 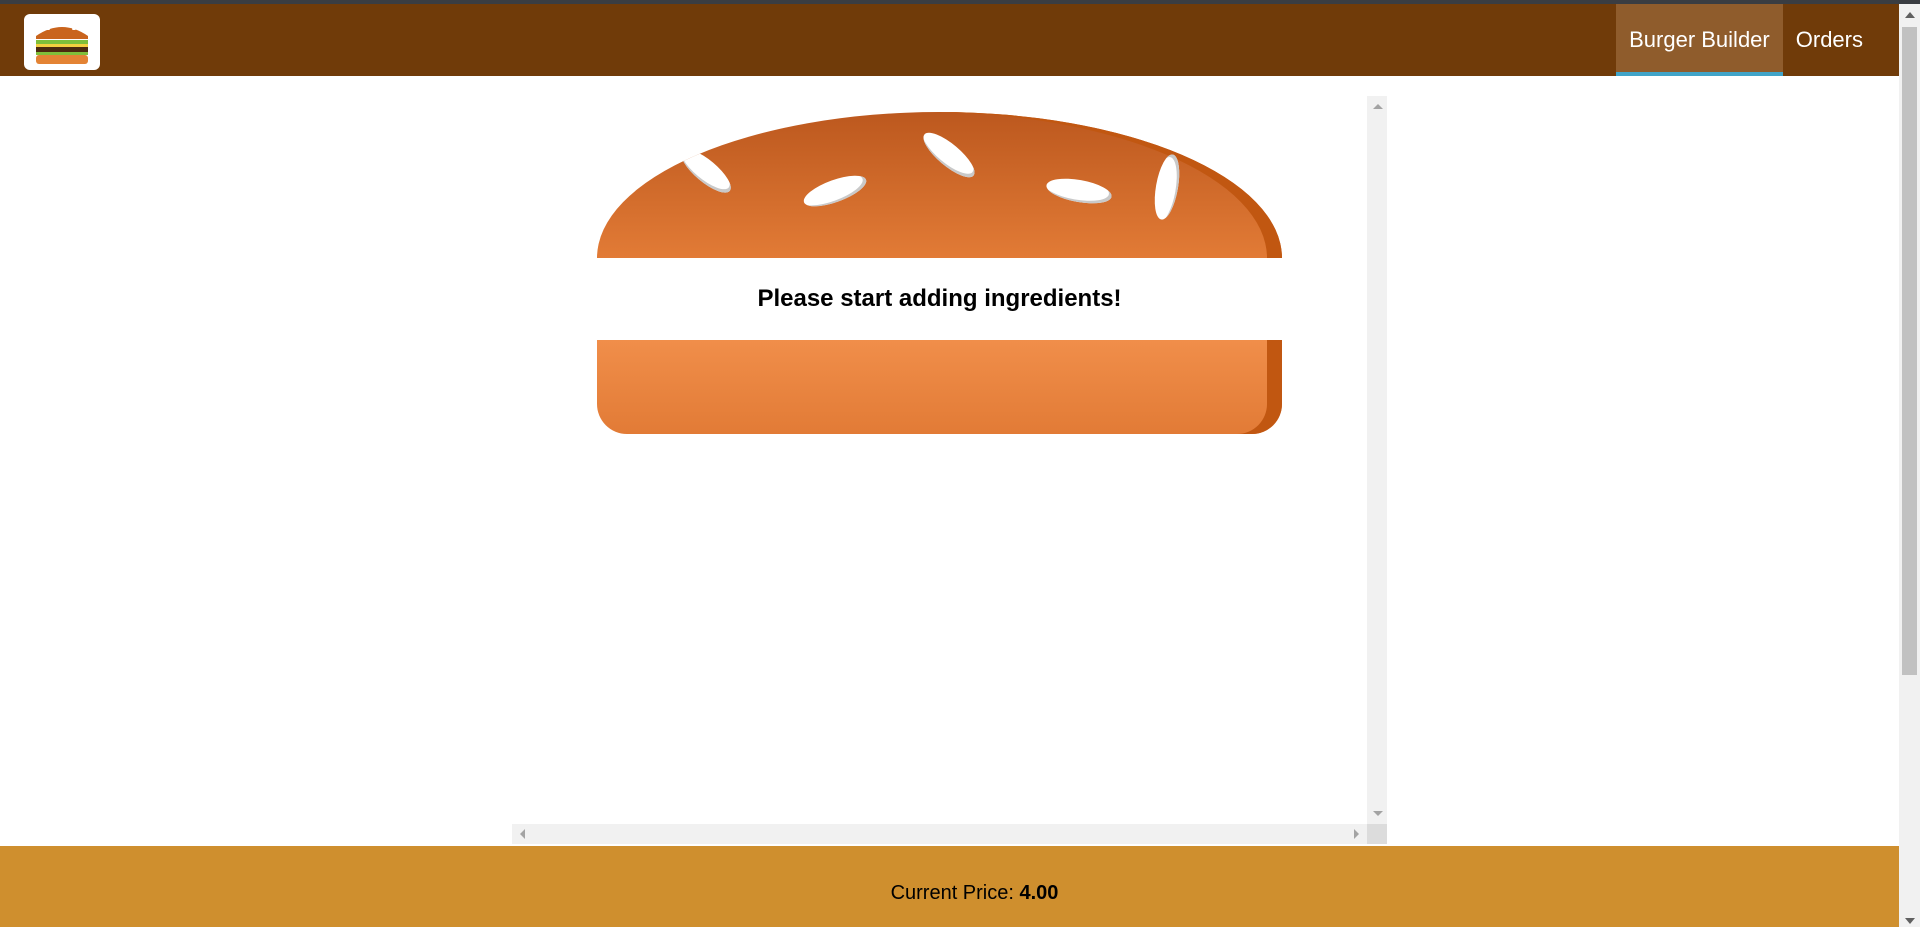 I want to click on burger-horizontal-scrollbar, so click(x=939, y=834).